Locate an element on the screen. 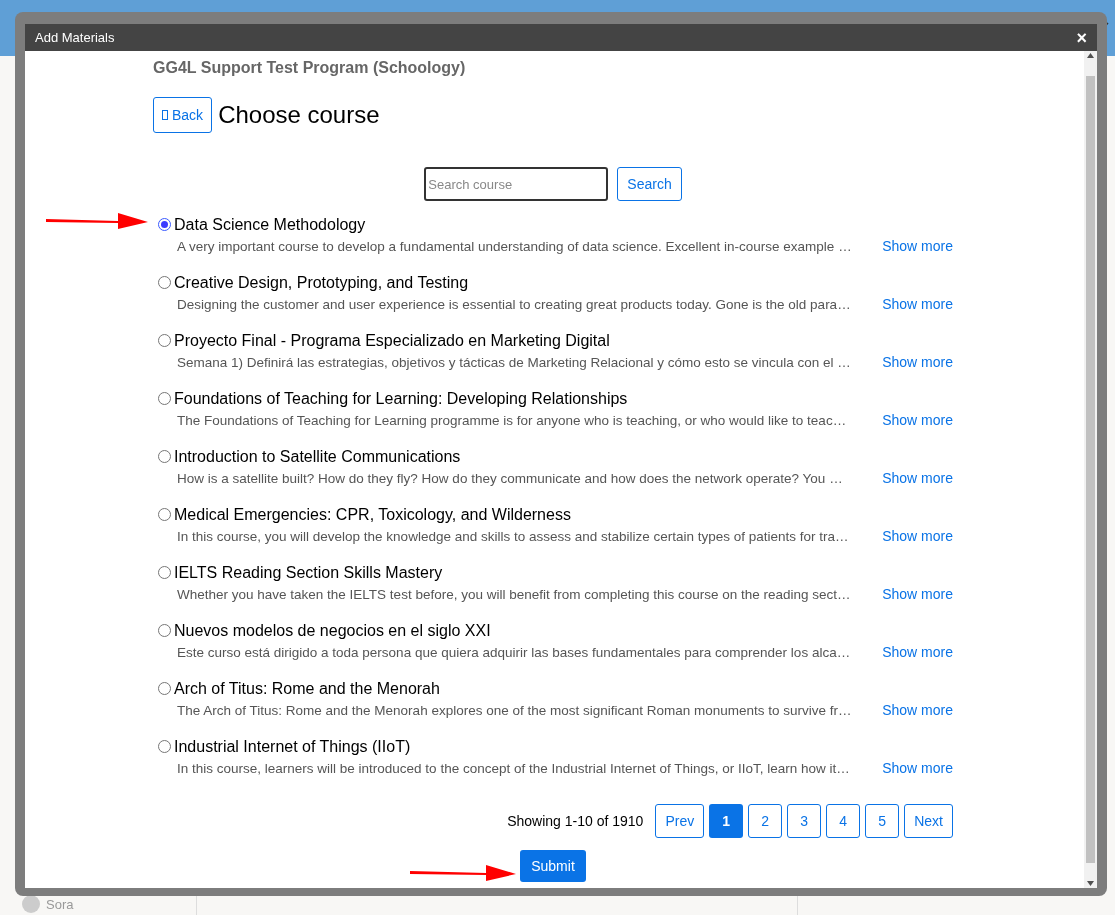  sidebar-item: Sora is located at coordinates (60, 904).